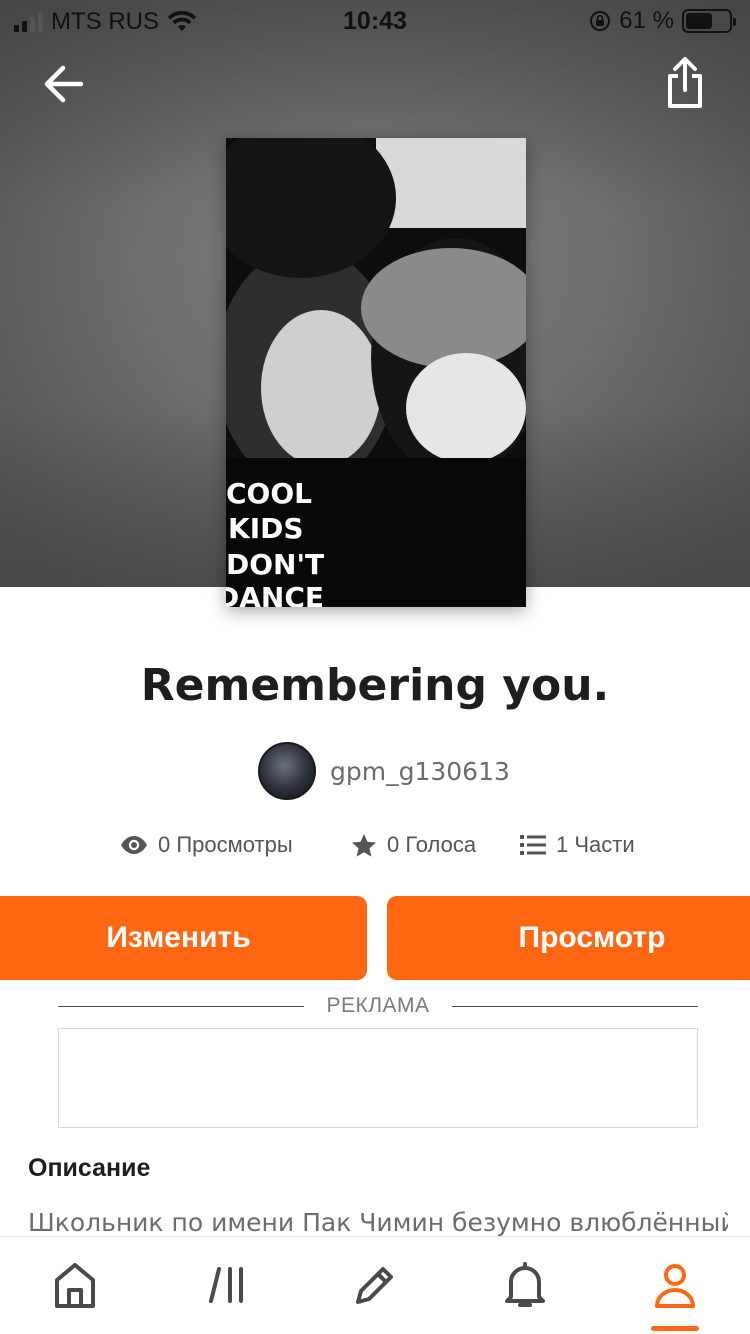 The width and height of the screenshot is (750, 1334). I want to click on author: gpm_g130613, so click(384, 771).